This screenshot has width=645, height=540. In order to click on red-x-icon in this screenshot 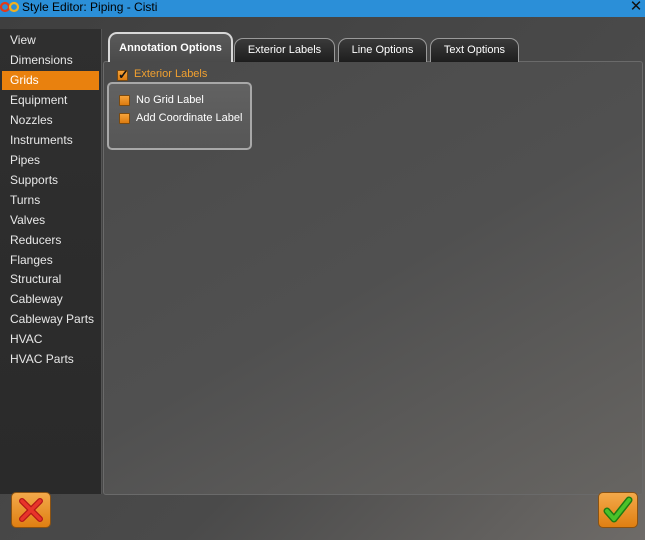, I will do `click(31, 510)`.